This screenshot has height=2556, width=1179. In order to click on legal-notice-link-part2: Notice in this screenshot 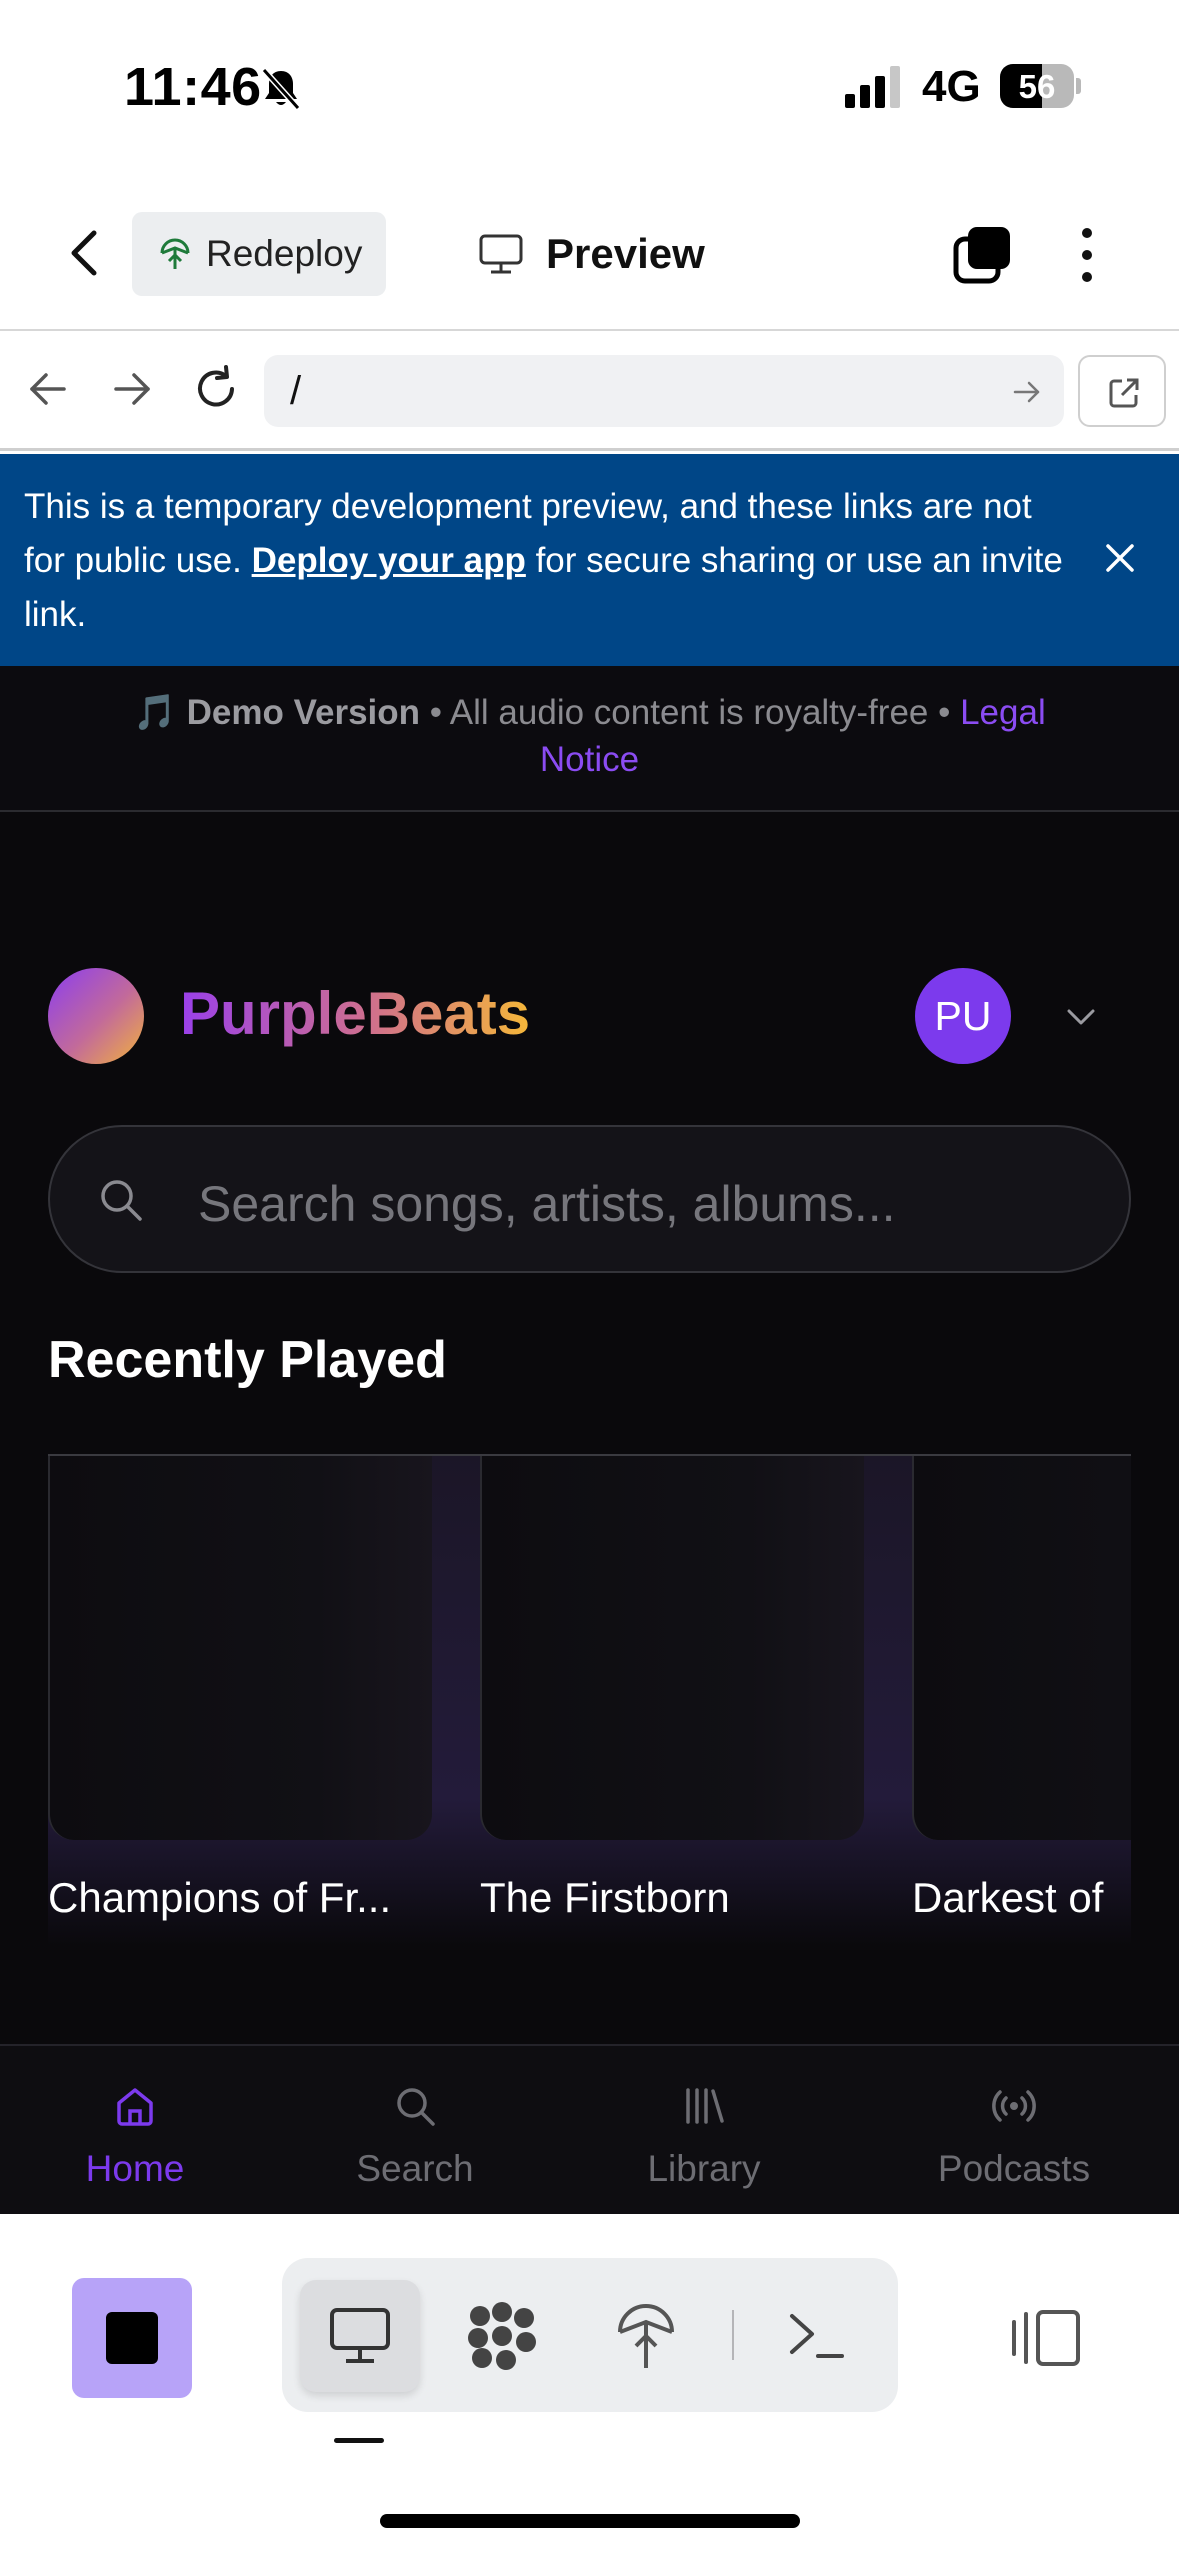, I will do `click(589, 760)`.